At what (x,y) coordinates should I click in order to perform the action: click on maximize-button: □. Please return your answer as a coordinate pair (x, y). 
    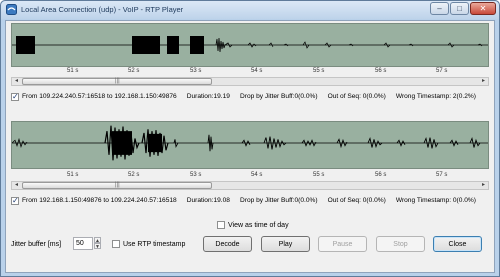
    Looking at the image, I should click on (459, 8).